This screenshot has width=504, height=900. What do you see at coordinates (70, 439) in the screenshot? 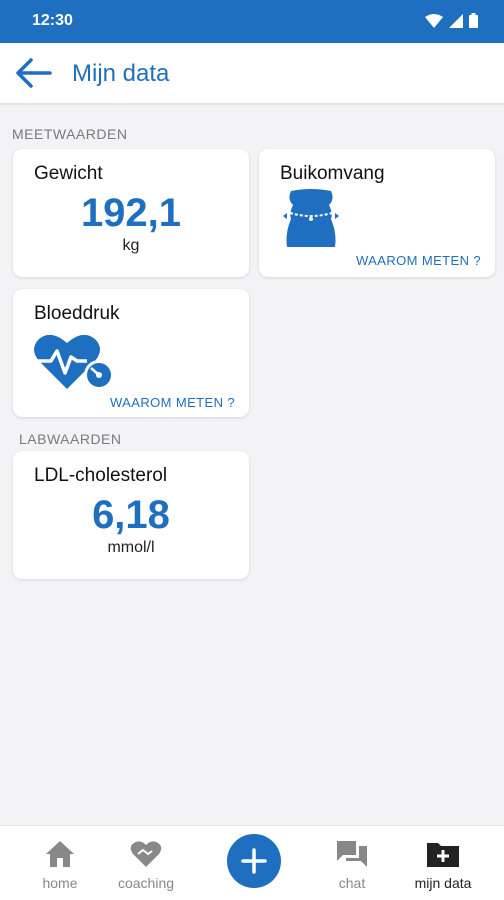
I see `section-labwaarden: LABWAARDEN` at bounding box center [70, 439].